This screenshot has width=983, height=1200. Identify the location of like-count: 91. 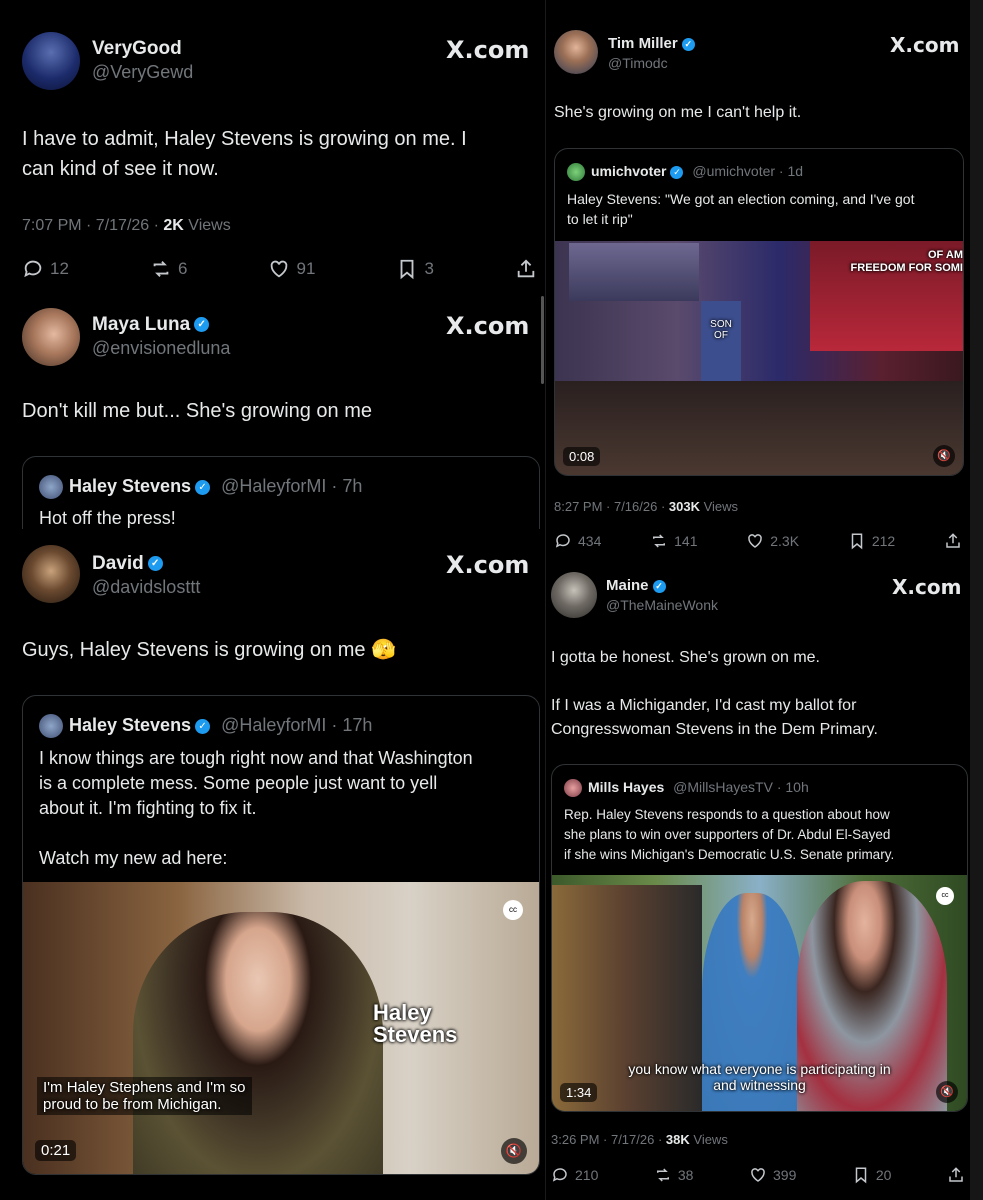
(306, 268).